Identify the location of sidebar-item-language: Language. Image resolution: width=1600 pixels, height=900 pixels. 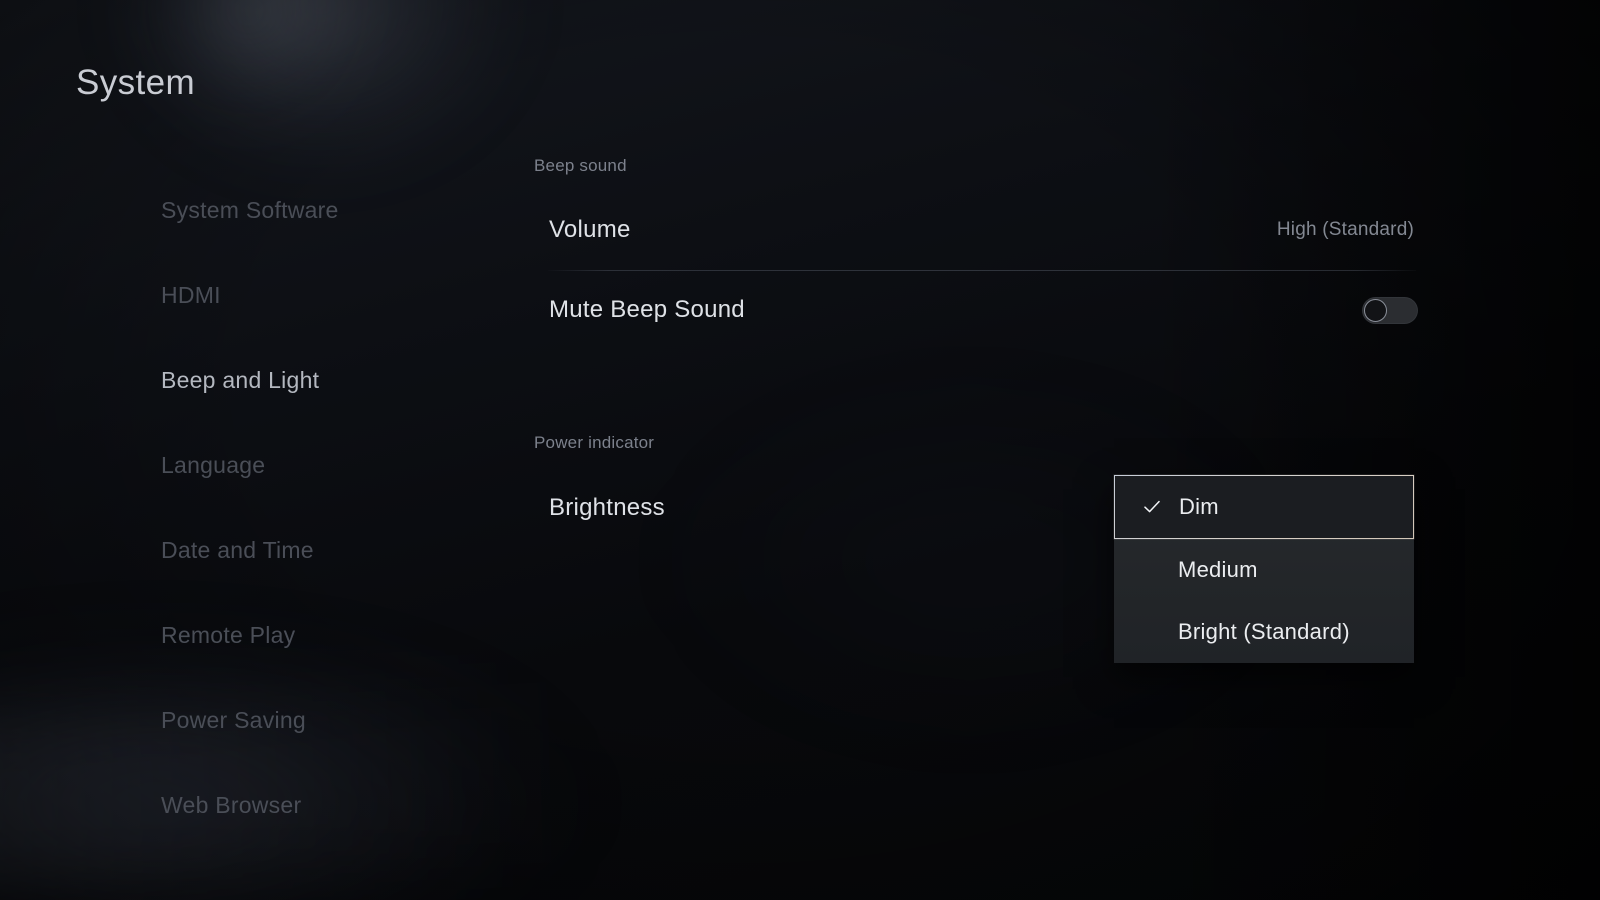
(230, 465).